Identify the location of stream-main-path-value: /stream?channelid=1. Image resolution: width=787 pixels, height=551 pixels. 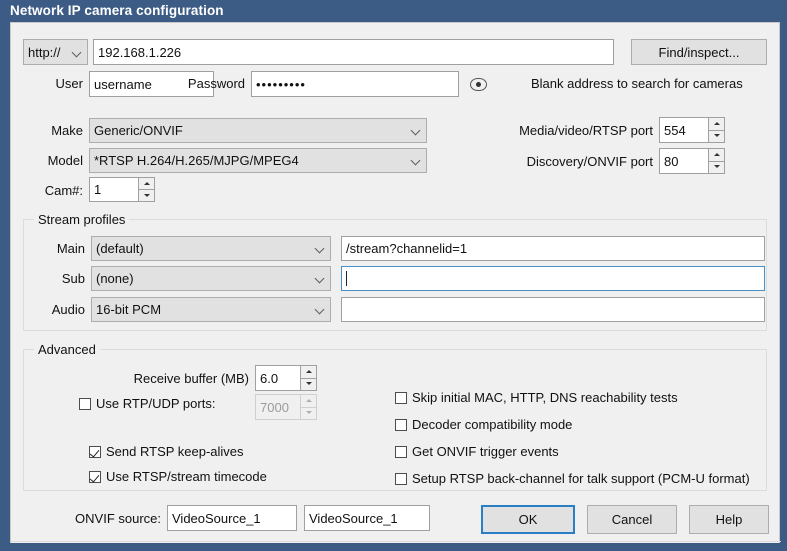
(407, 248).